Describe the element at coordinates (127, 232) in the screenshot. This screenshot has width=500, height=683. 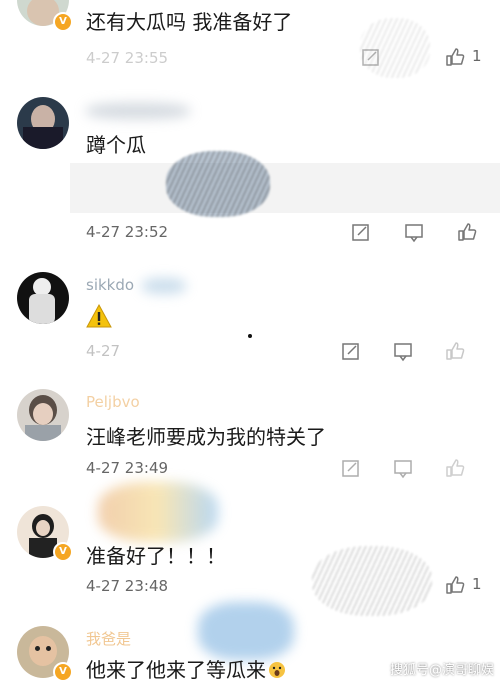
I see `comment-time: 4-27 23:52` at that location.